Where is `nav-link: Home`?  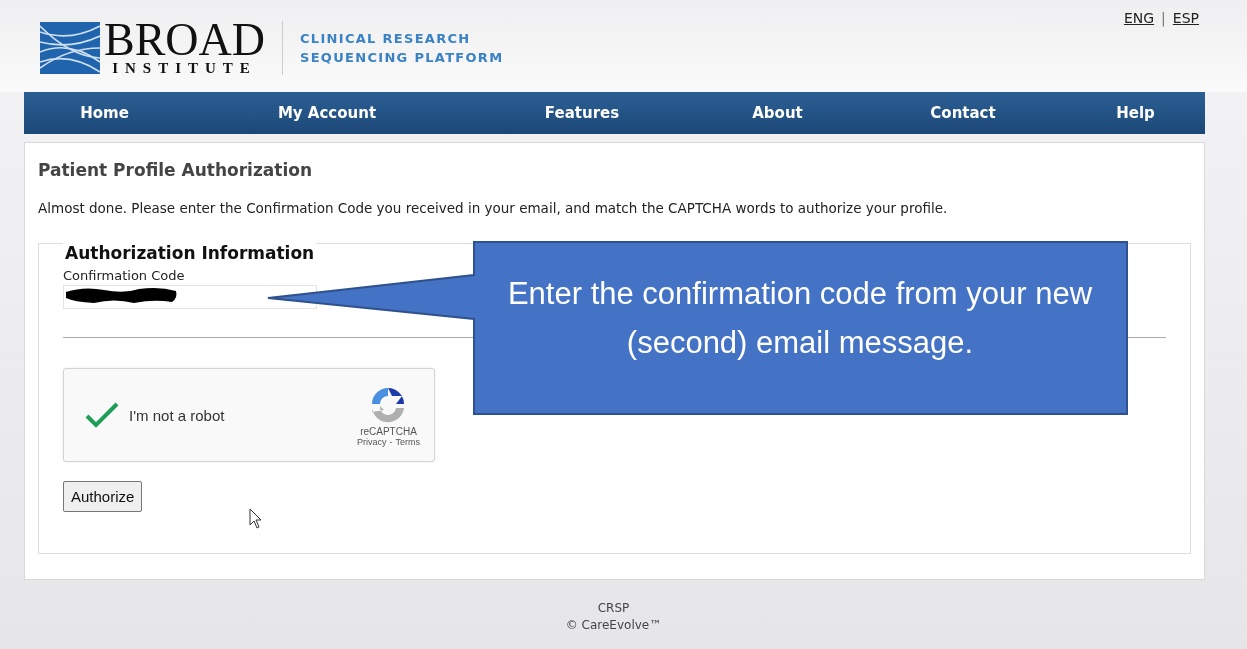 nav-link: Home is located at coordinates (104, 113).